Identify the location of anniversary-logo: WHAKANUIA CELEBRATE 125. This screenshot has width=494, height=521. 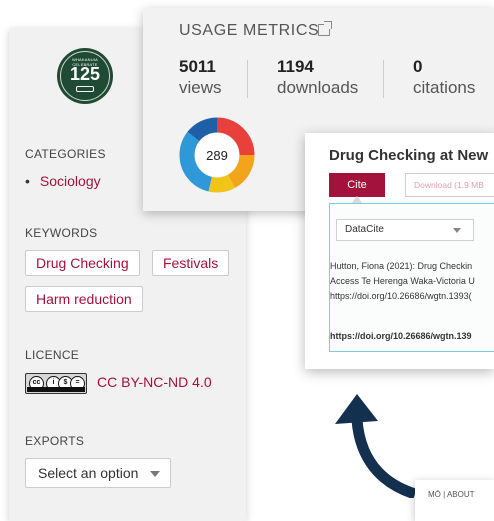
(85, 76).